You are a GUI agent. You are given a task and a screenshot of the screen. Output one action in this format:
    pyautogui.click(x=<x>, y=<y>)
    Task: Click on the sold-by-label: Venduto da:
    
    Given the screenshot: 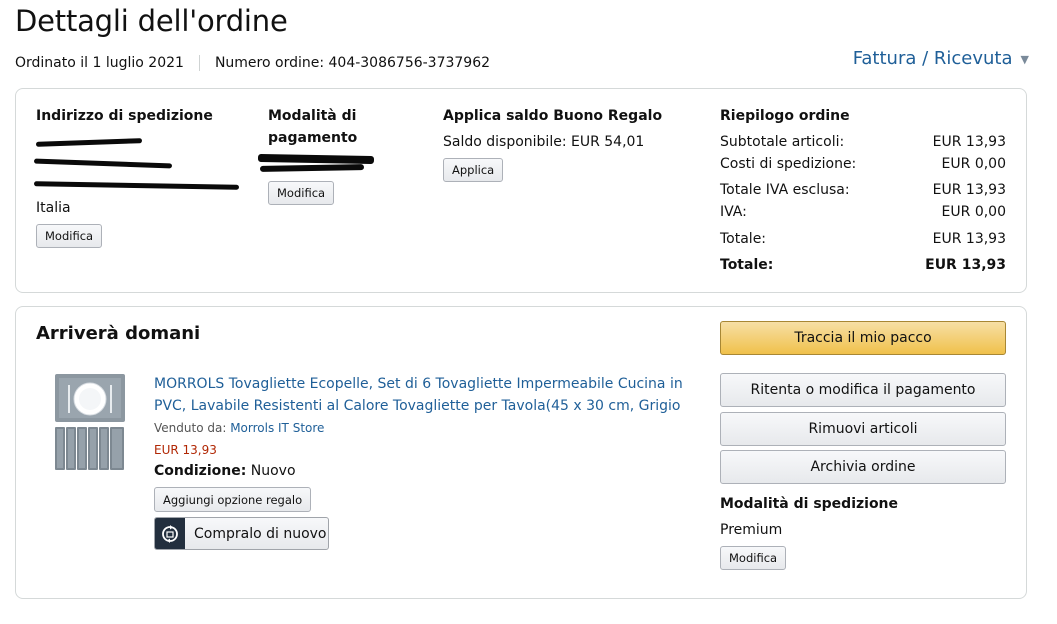 What is the action you would take?
    pyautogui.click(x=192, y=428)
    